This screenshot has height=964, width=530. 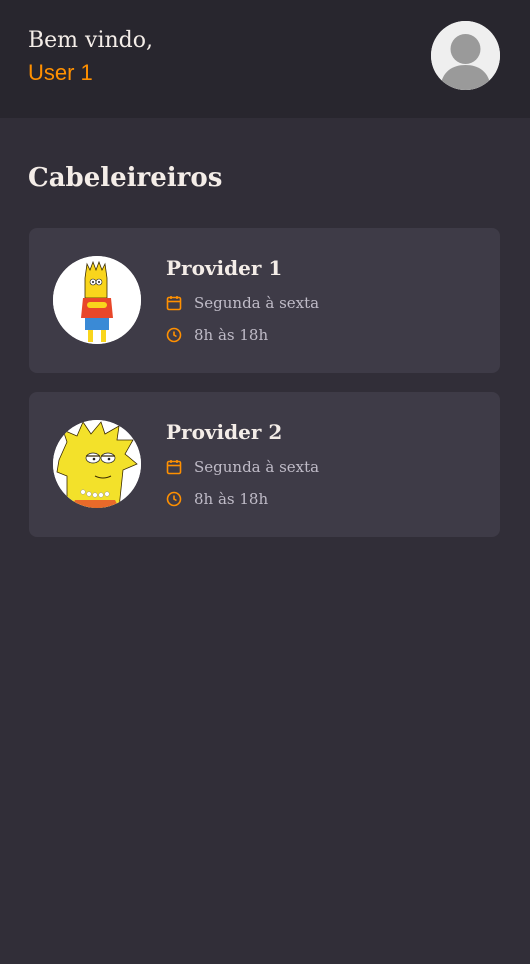 I want to click on provider-name: Provider 2, so click(x=224, y=432).